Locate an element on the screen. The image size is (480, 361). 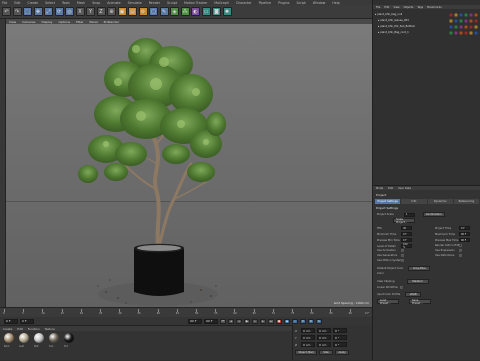
viewport-menu-filter: Filter is located at coordinates (79, 22).